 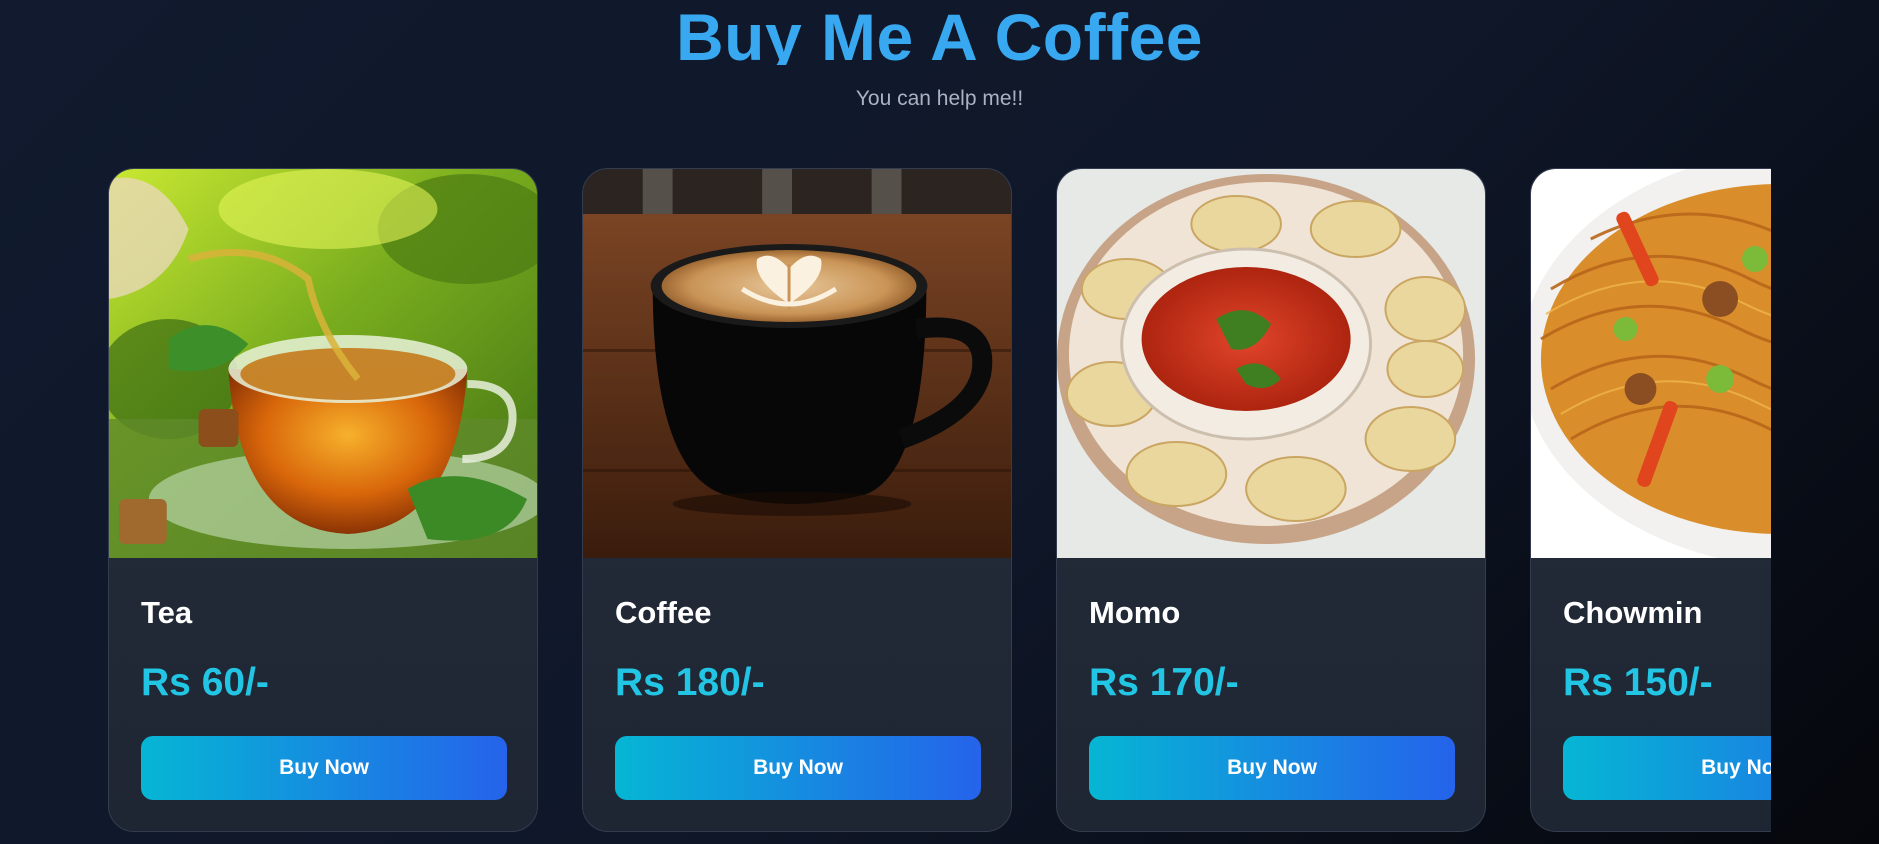 I want to click on product-card-chowmin: Chowmin Rs 150/- Buy Now, so click(x=1650, y=500).